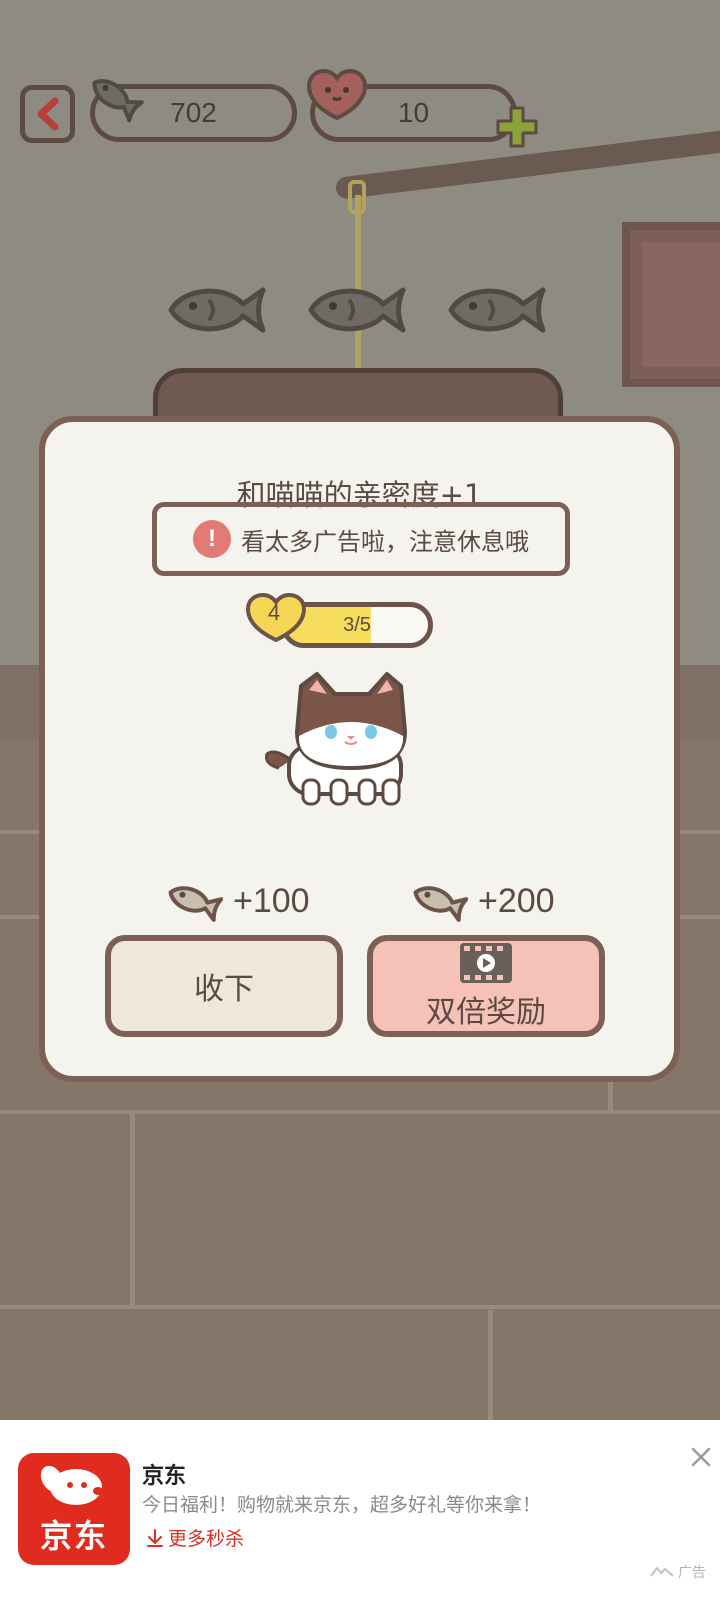  What do you see at coordinates (357, 625) in the screenshot?
I see `progress-text: 3/5` at bounding box center [357, 625].